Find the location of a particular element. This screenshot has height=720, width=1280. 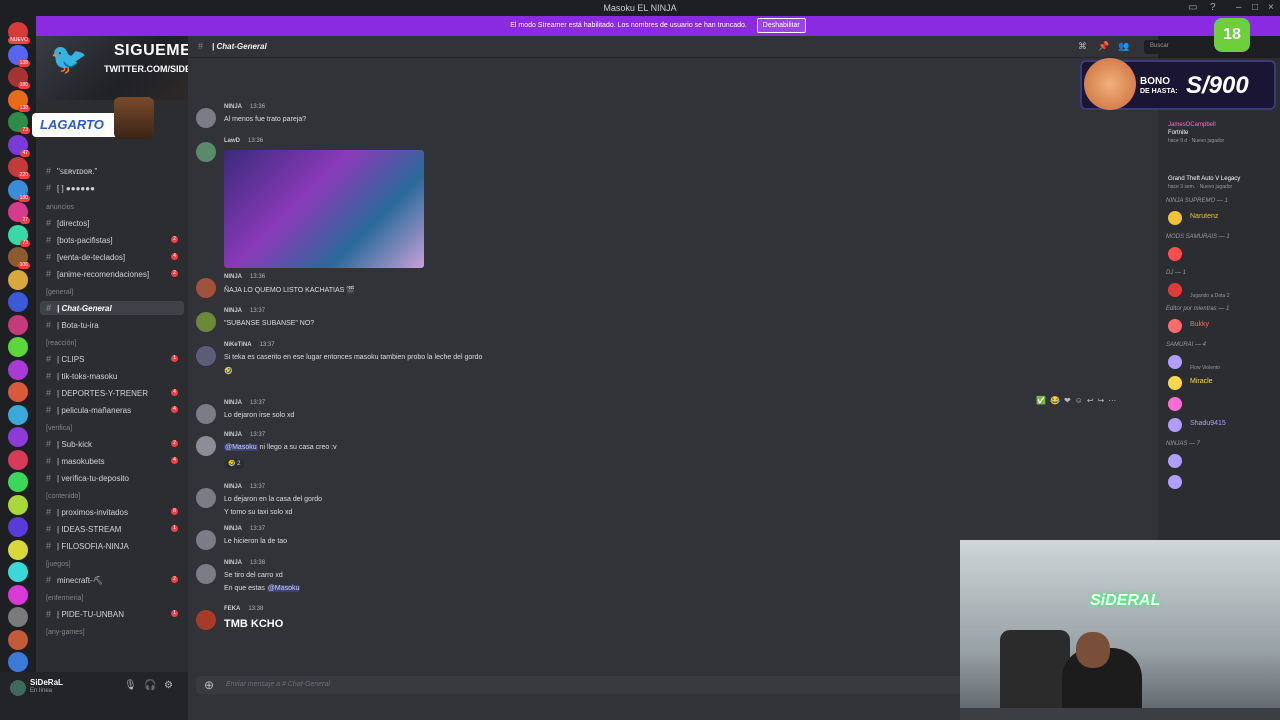

close-icon: × is located at coordinates (1271, 7).